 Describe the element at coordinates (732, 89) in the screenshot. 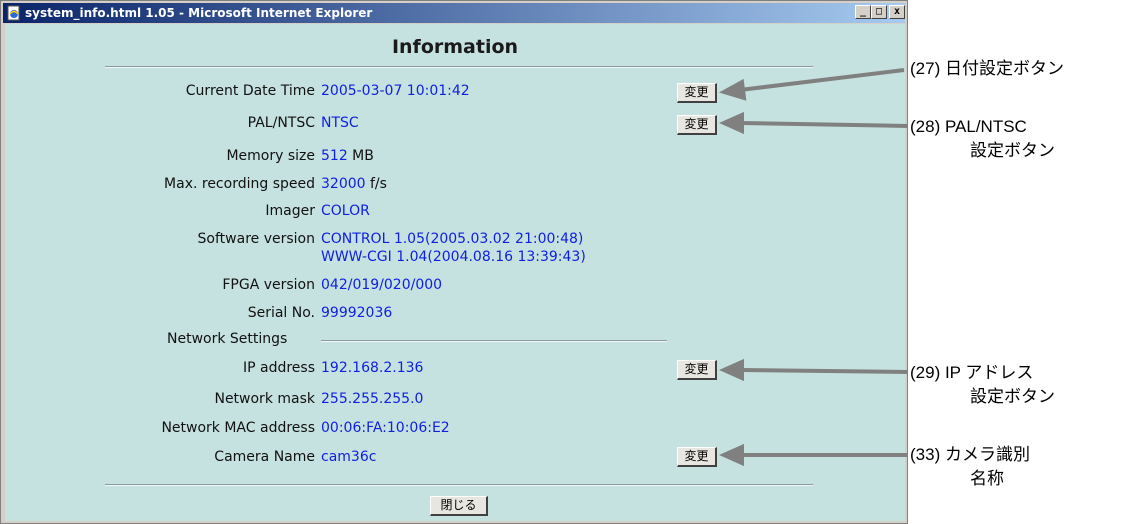

I see `arrow-27-head` at that location.